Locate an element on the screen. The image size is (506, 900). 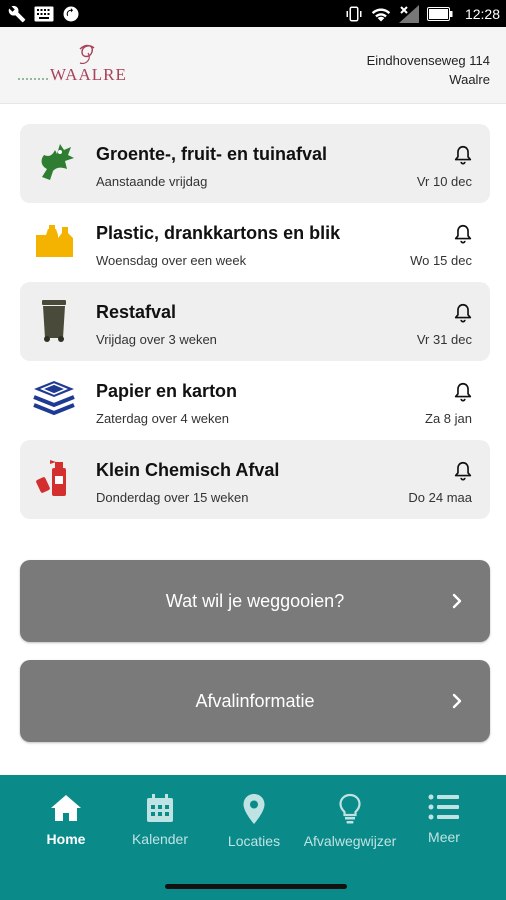
address-street: Eindhovenseweg 114 is located at coordinates (428, 60).